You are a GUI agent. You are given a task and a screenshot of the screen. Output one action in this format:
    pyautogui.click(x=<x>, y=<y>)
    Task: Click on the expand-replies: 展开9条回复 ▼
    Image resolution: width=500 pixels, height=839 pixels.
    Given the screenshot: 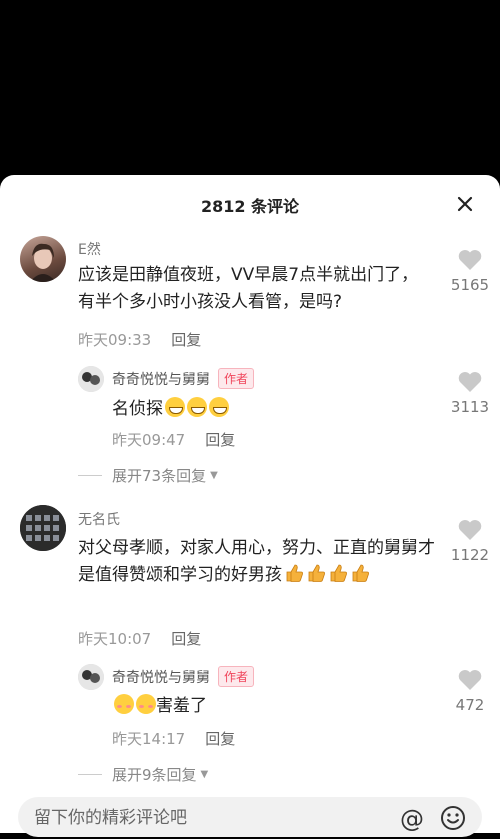 What is the action you would take?
    pyautogui.click(x=143, y=774)
    